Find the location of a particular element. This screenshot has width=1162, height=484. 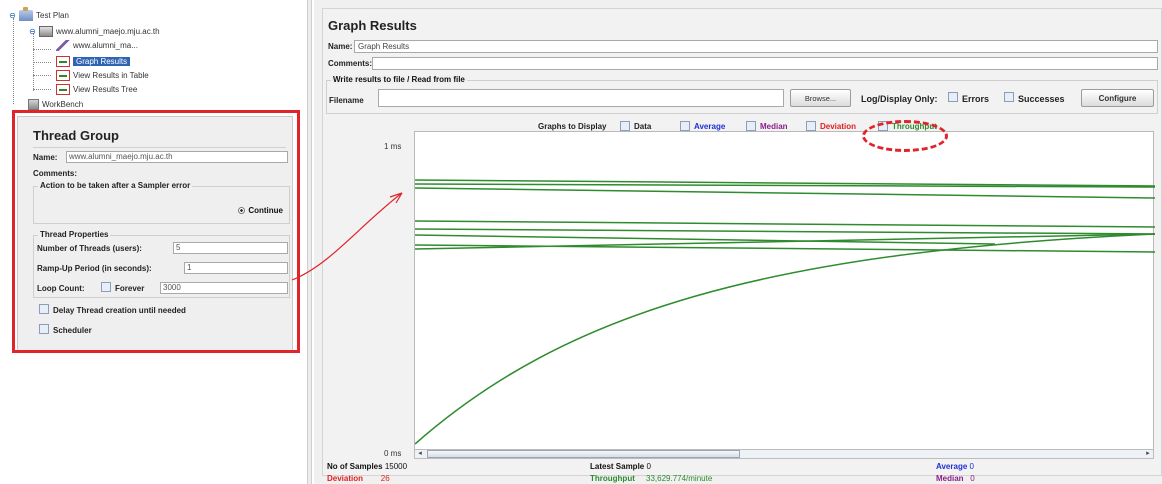

tree-item-view-results-tree: View Results Tree is located at coordinates (96, 89).